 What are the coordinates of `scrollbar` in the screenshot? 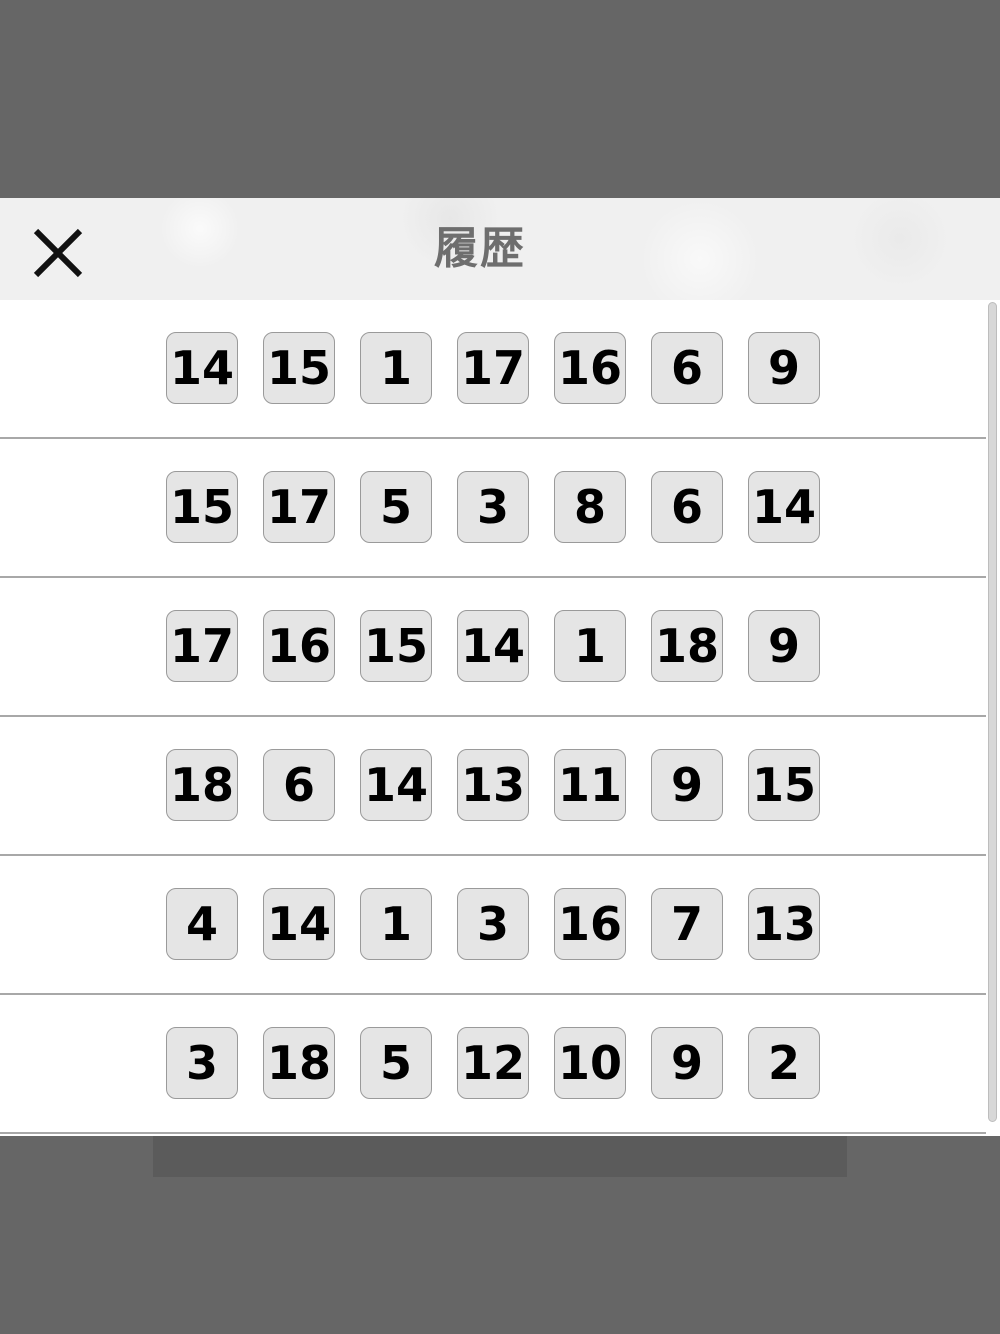 It's located at (993, 718).